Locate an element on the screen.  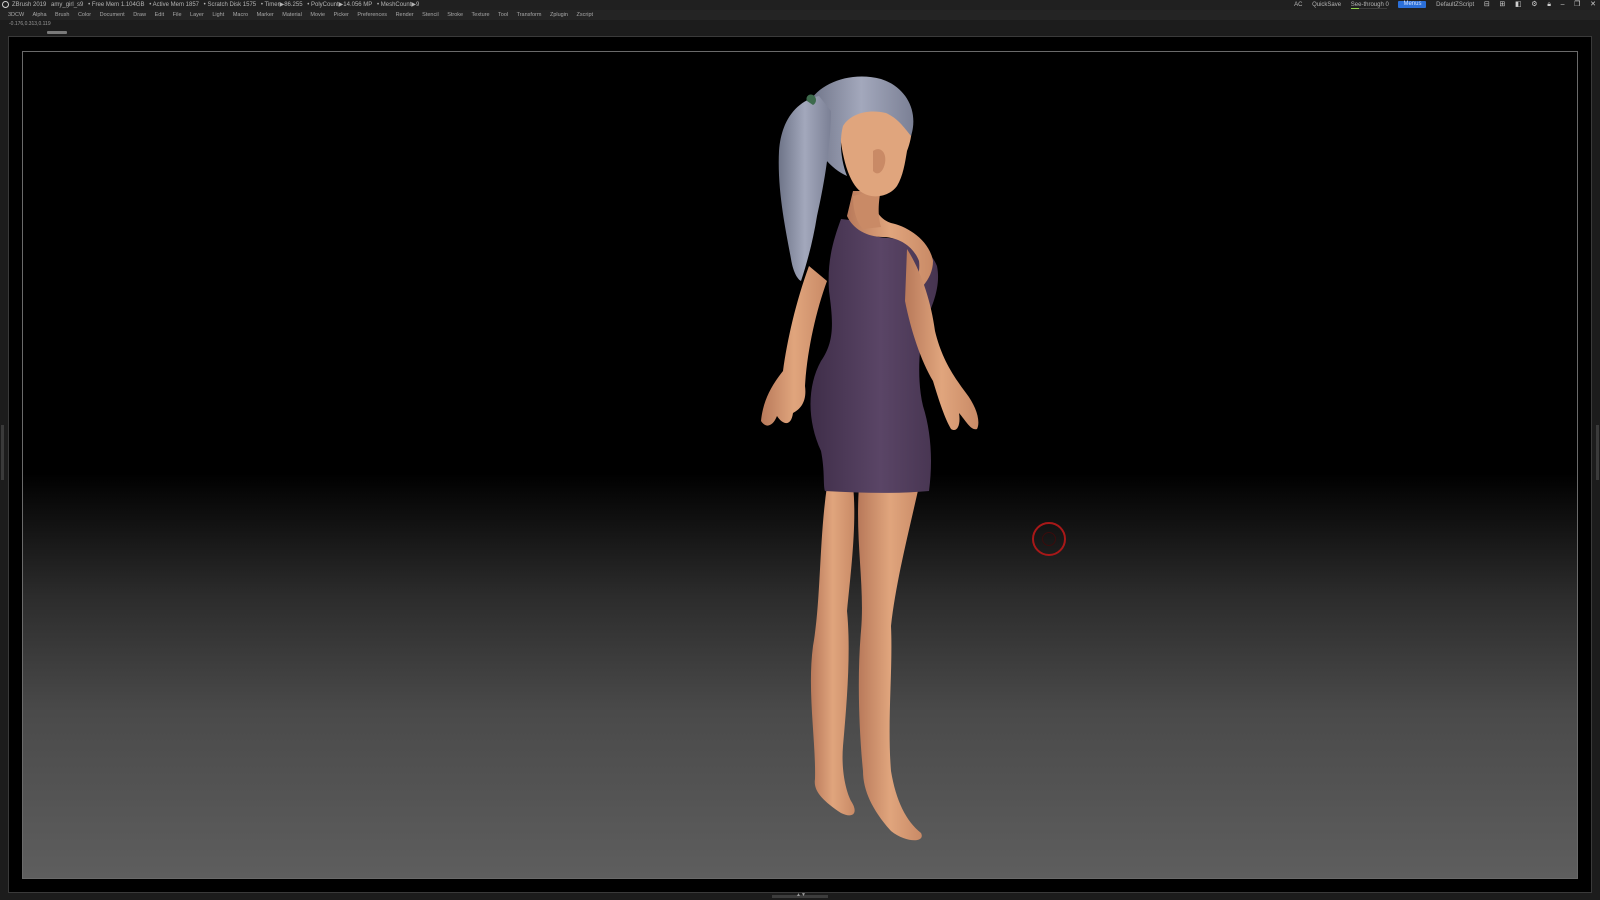
close-icon: ✕ is located at coordinates (1593, 5).